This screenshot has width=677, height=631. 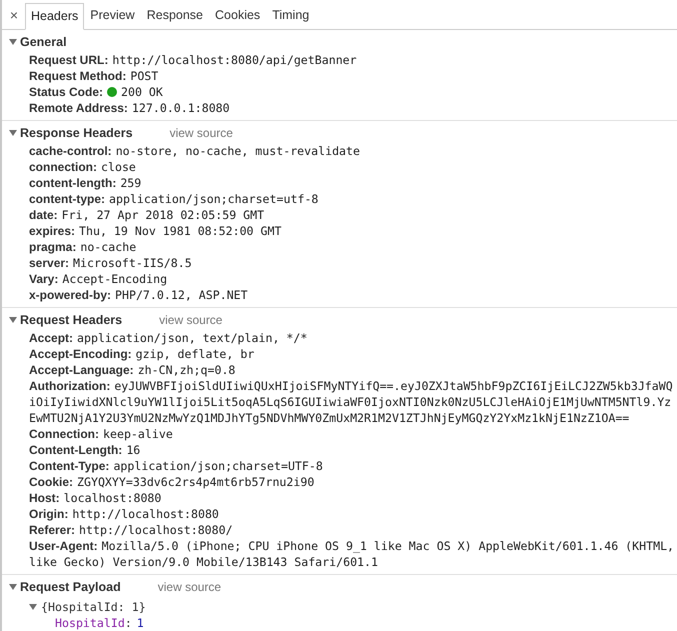 I want to click on header-value: http://localhost:8080/api/getBanner, so click(x=234, y=60).